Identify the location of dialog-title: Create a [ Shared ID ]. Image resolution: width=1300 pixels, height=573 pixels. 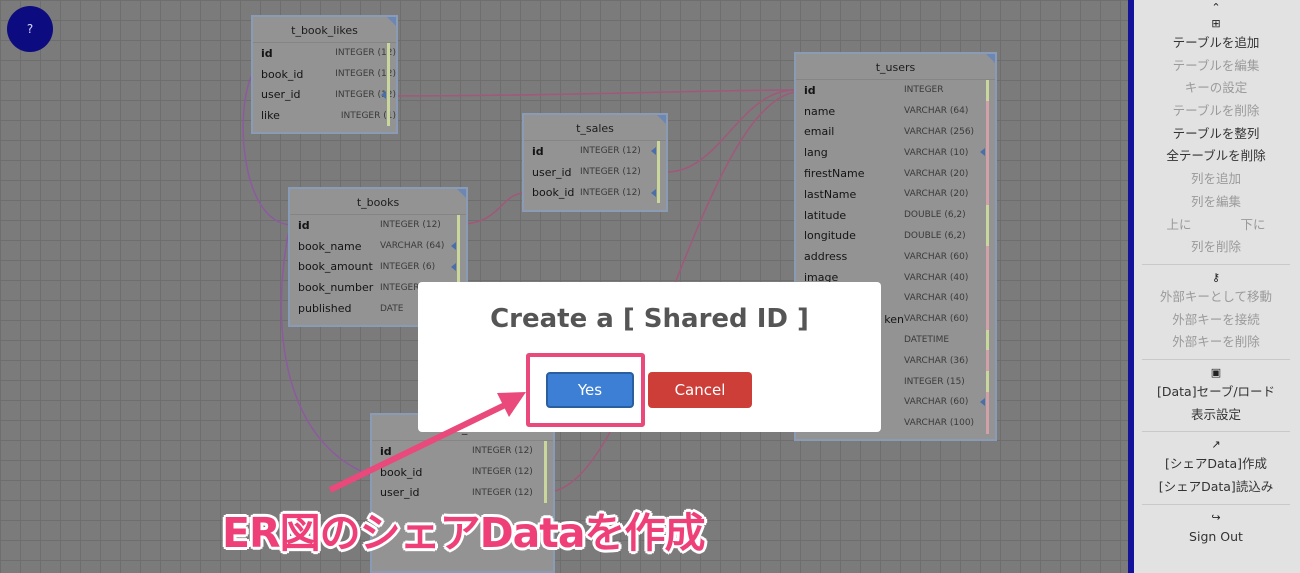
(649, 319).